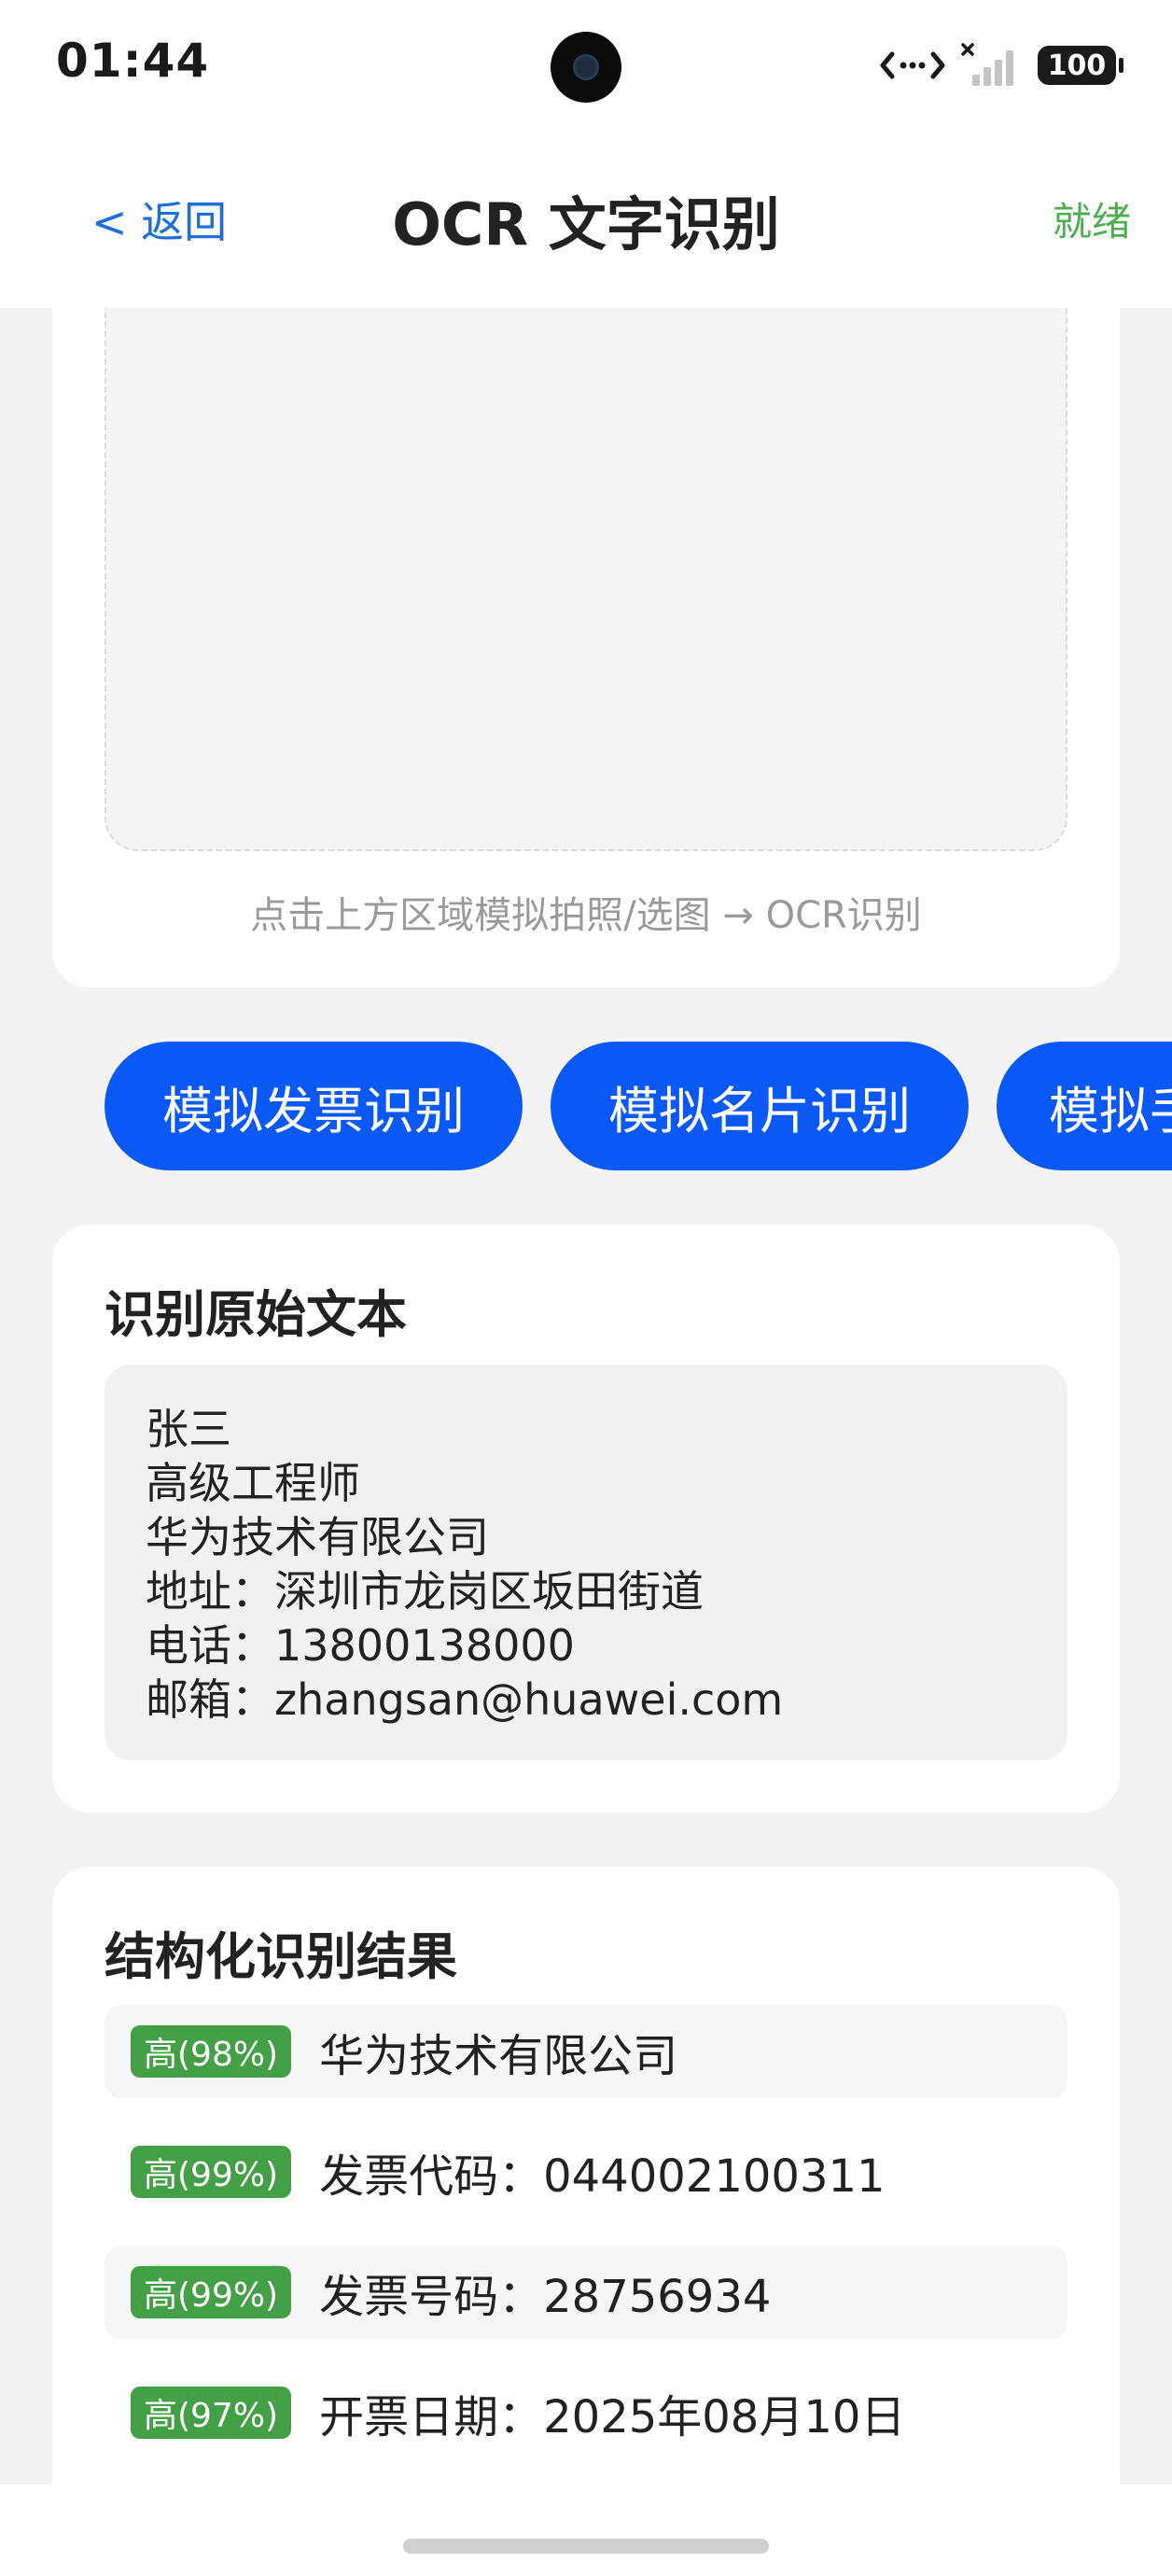 The width and height of the screenshot is (1172, 2576). What do you see at coordinates (314, 1106) in the screenshot?
I see `simulate-invoice-button: 模拟发票识别` at bounding box center [314, 1106].